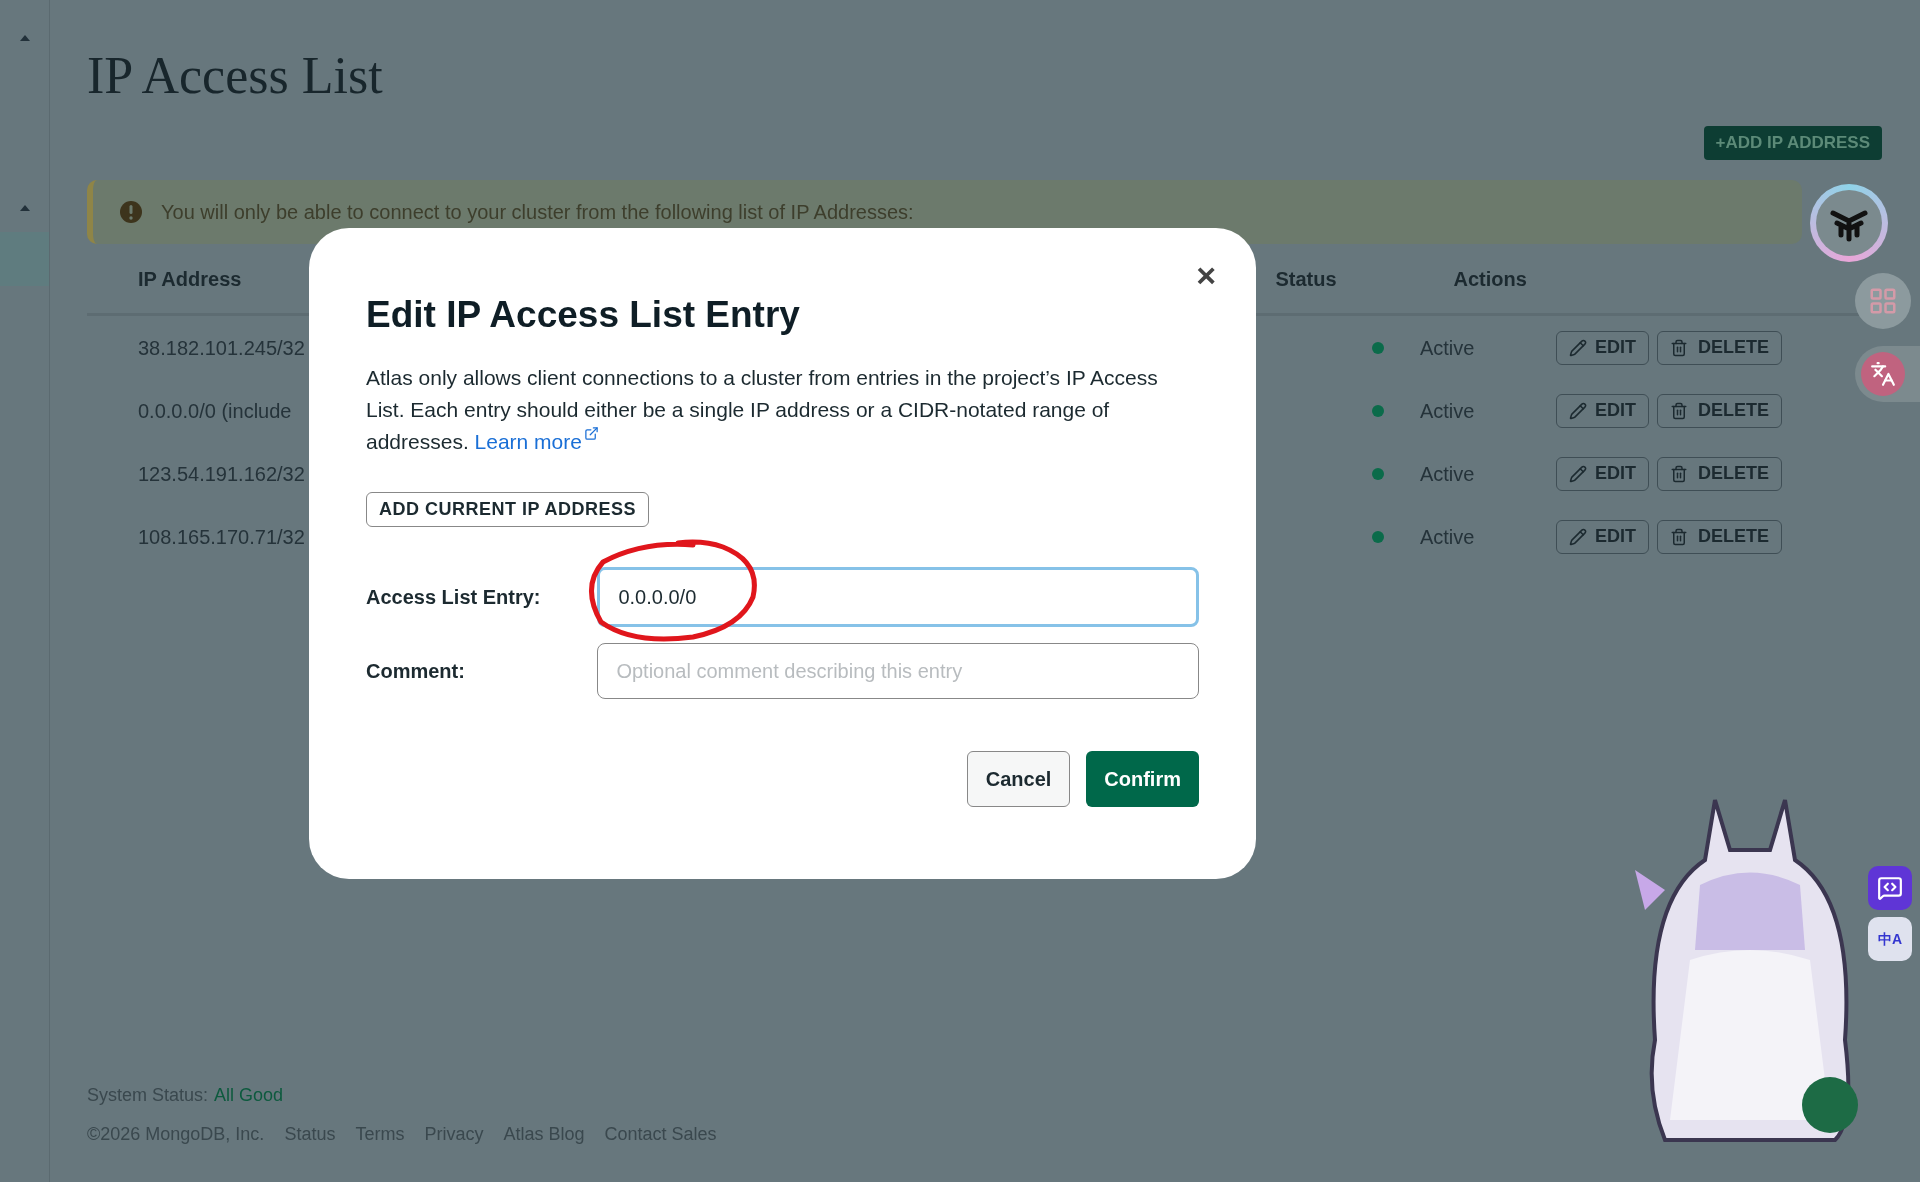 This screenshot has width=1920, height=1182. Describe the element at coordinates (898, 671) in the screenshot. I see `text-field: Optional comment describing this entry` at that location.